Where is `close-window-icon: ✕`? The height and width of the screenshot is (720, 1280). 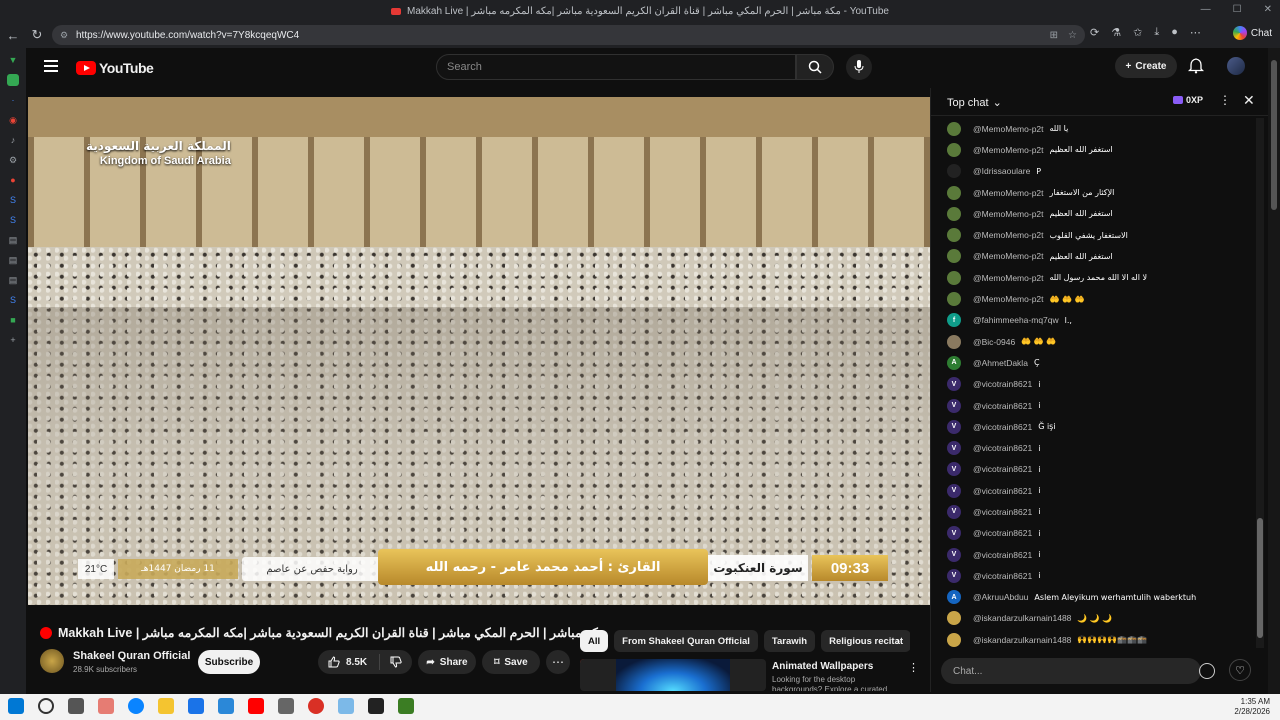 close-window-icon: ✕ is located at coordinates (1268, 9).